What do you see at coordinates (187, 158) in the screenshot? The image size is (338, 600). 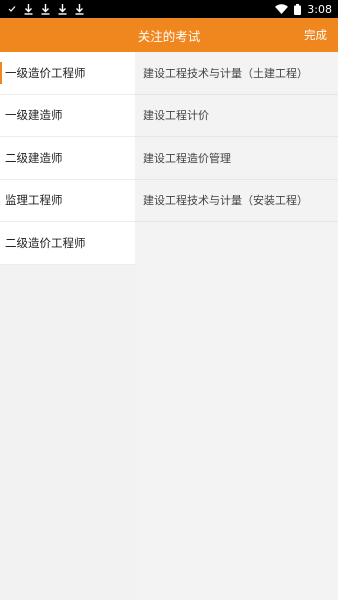 I see `subject-label: 建设工程造价管理` at bounding box center [187, 158].